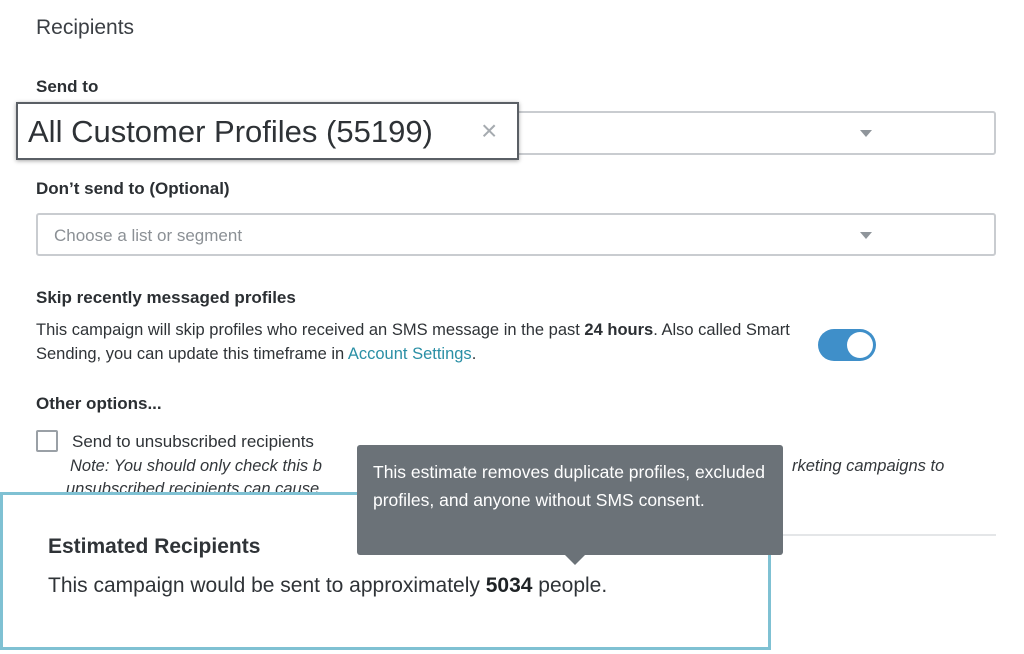 This screenshot has width=1024, height=654. Describe the element at coordinates (148, 235) in the screenshot. I see `dont-send-to-placeholder: Choose a list or segment` at that location.